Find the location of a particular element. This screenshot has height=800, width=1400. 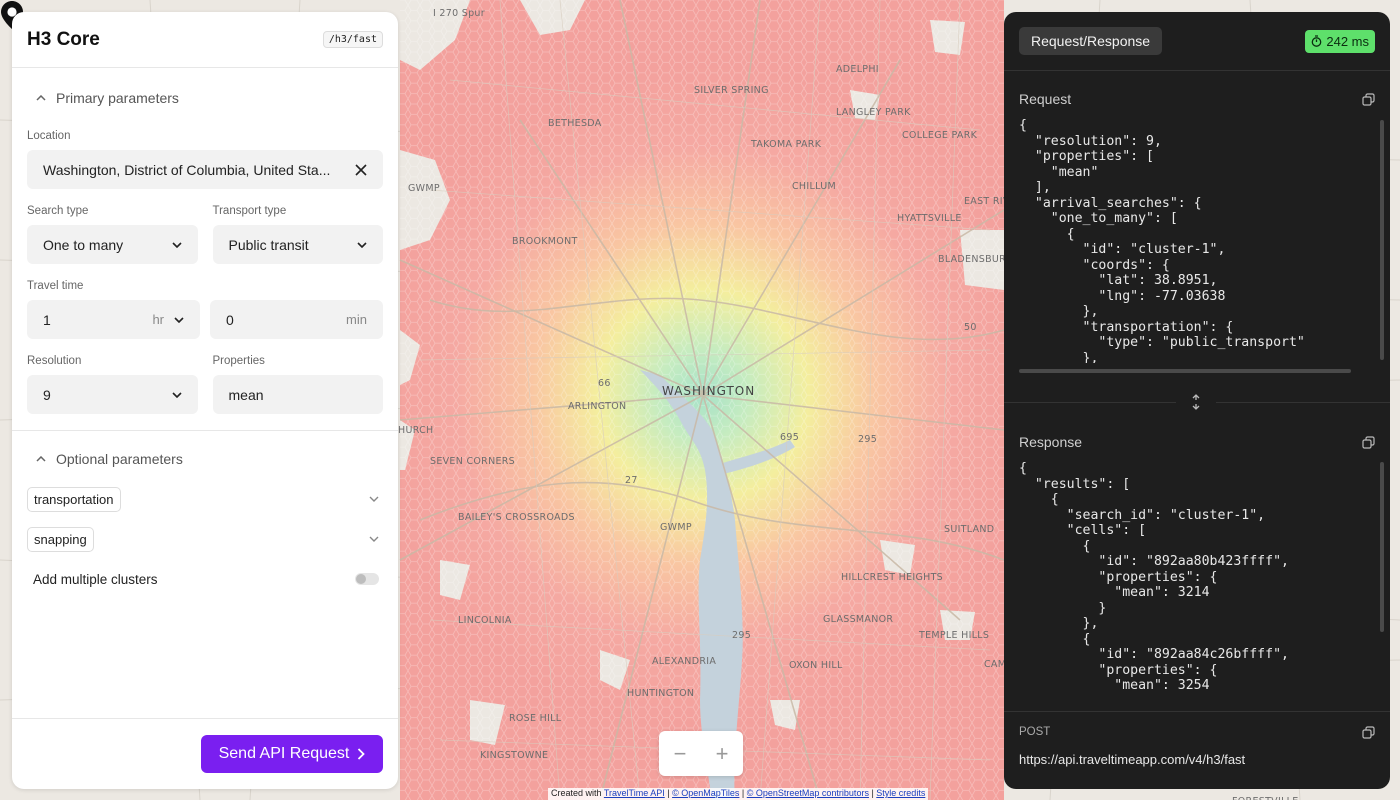

resolution-value: 9 is located at coordinates (47, 394).